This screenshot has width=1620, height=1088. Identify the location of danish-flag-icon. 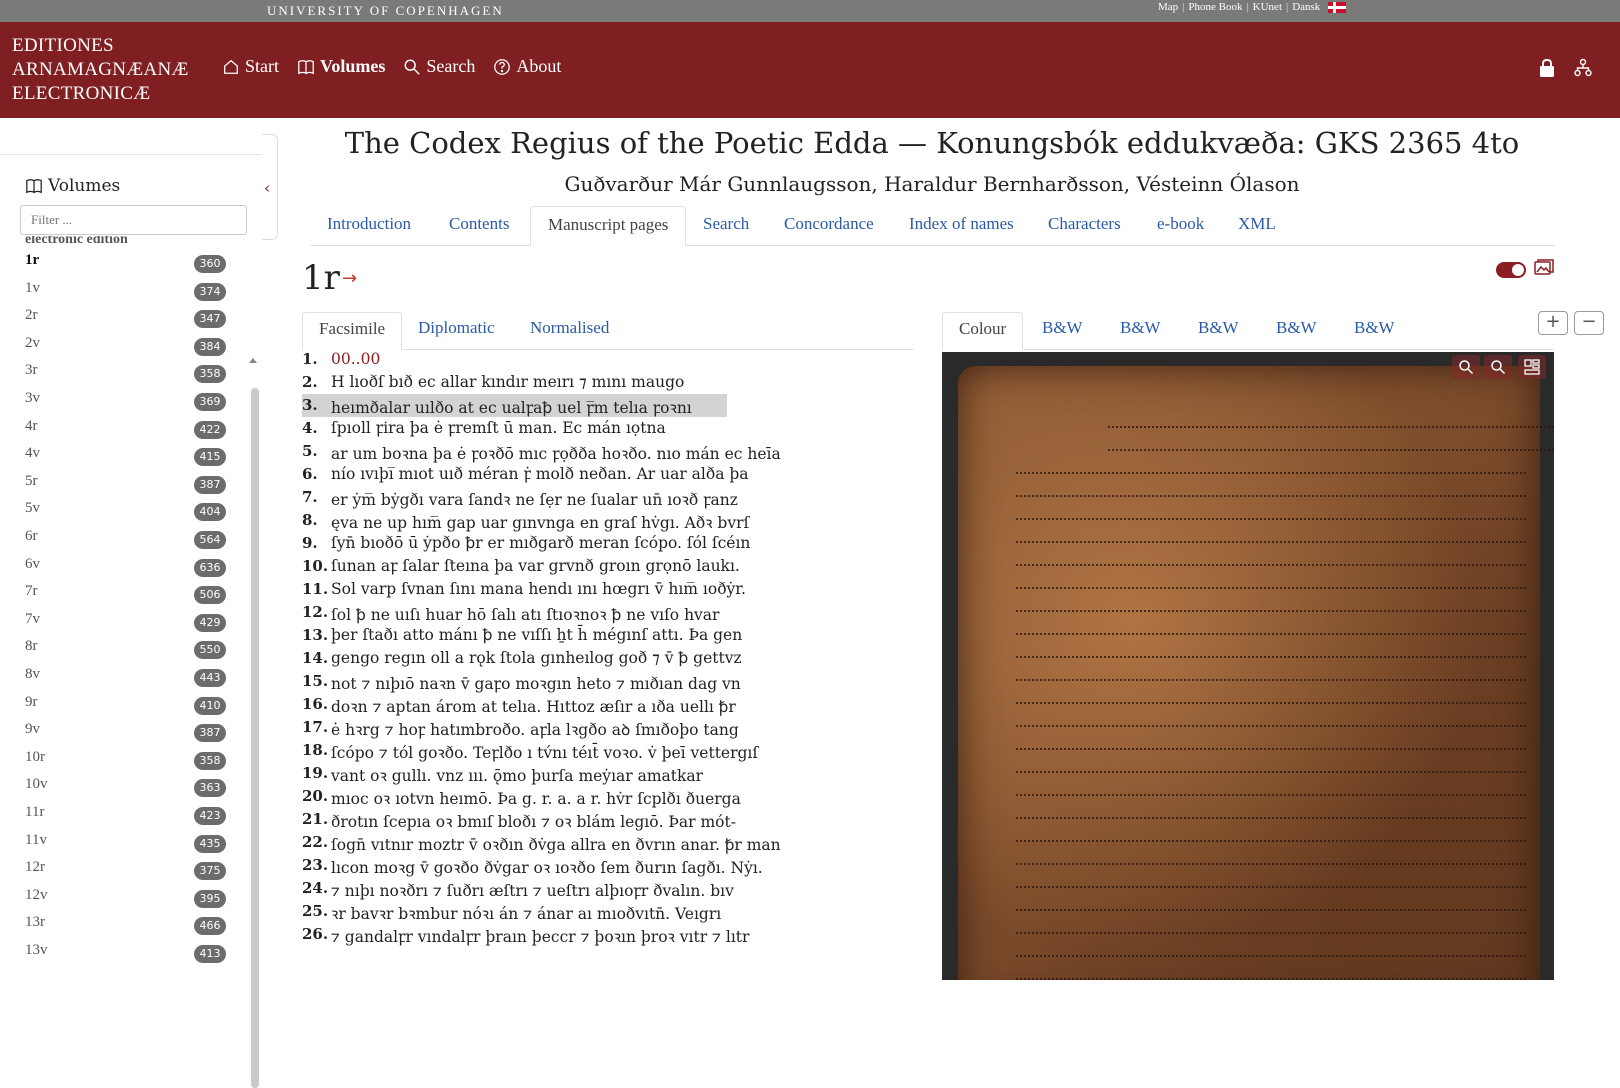
(1337, 7).